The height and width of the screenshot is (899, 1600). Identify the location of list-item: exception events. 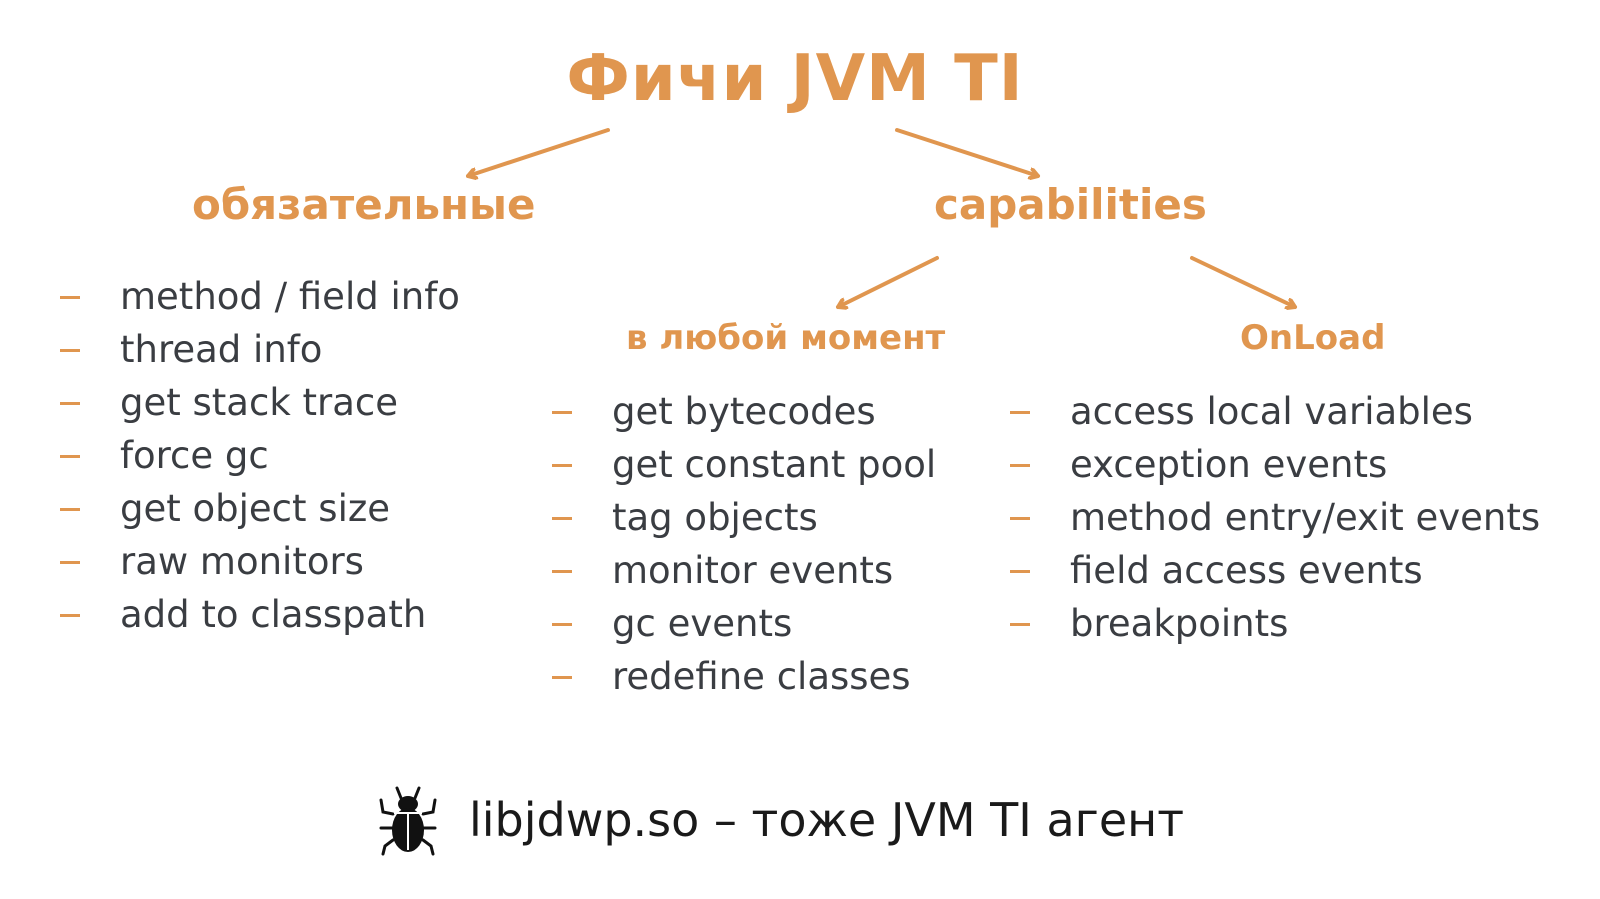
(1275, 464).